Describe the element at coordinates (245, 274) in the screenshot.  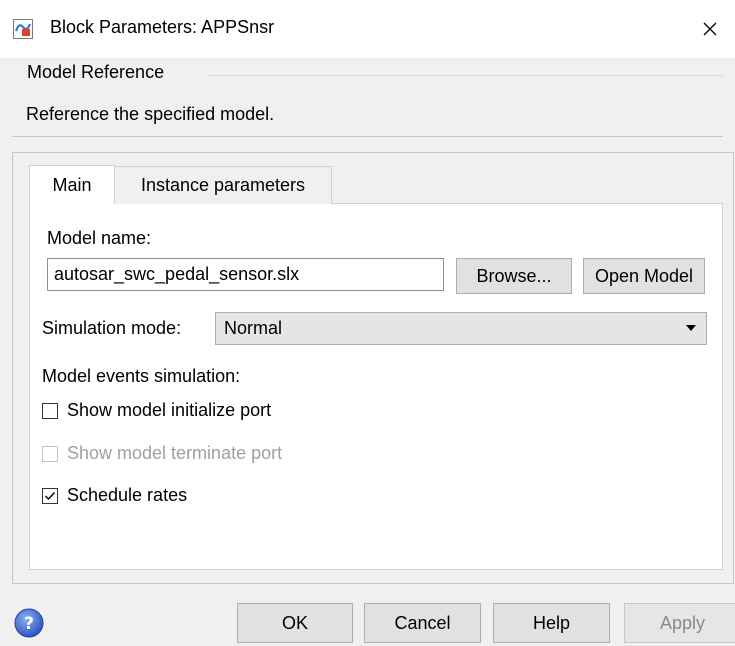
I see `model-name-input` at that location.